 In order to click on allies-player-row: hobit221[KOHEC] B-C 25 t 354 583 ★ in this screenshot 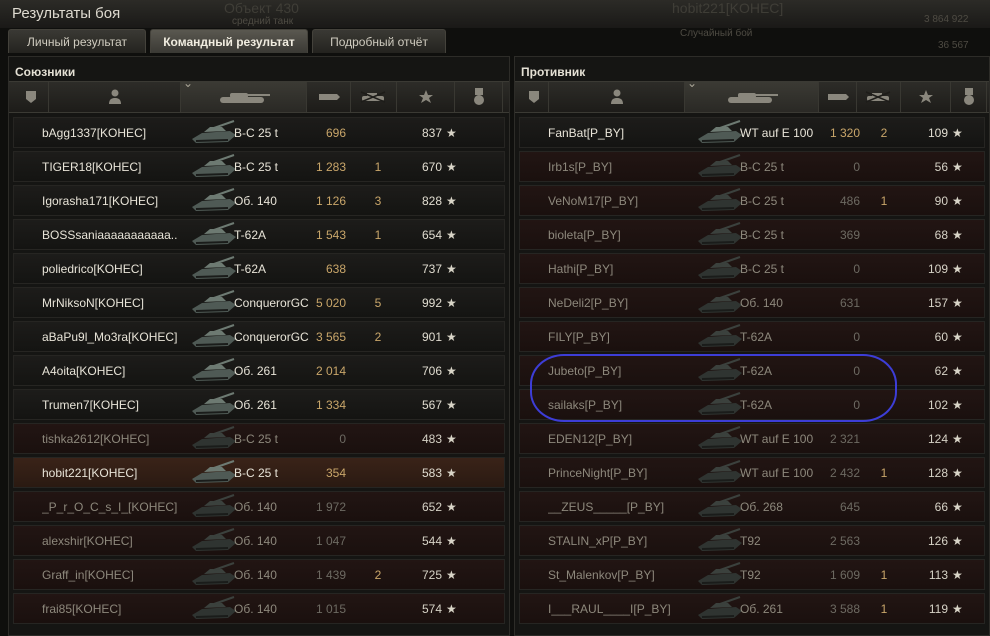, I will do `click(259, 472)`.